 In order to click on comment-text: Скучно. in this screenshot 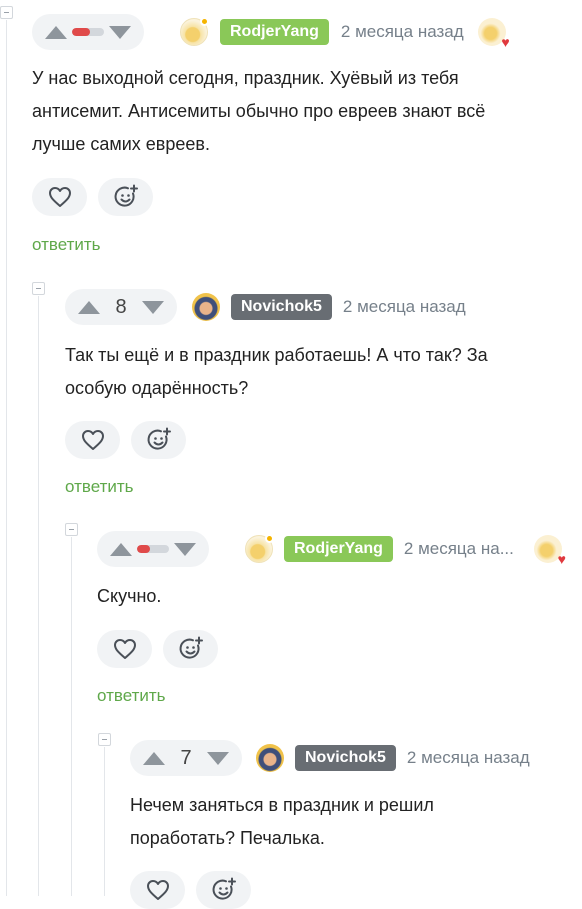, I will do `click(129, 596)`.